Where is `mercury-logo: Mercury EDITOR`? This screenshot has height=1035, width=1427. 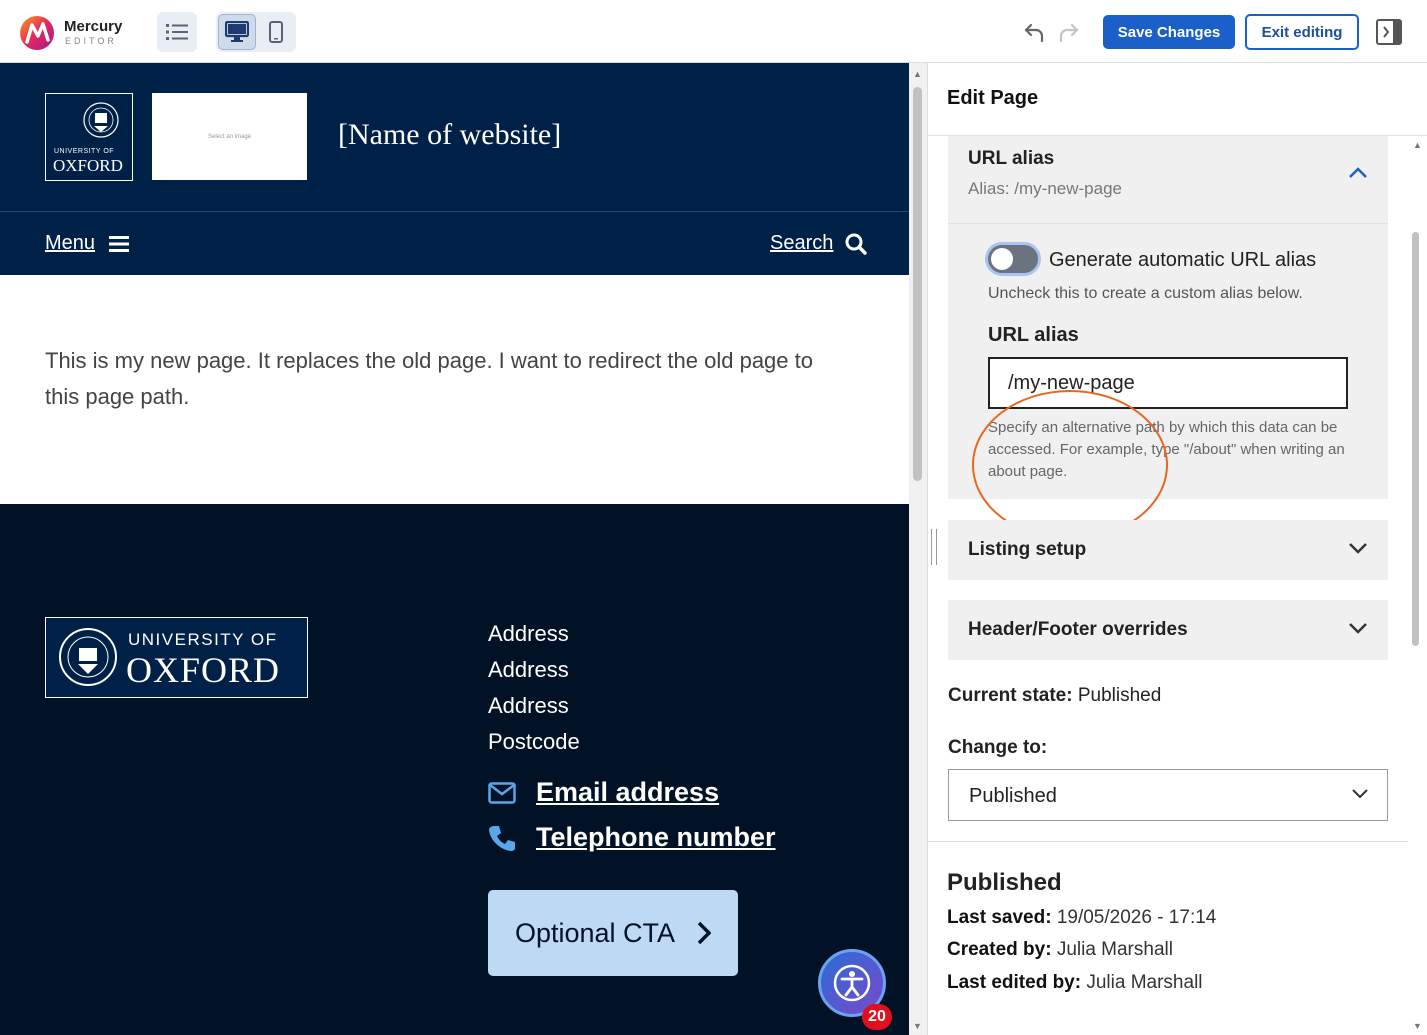 mercury-logo: Mercury EDITOR is located at coordinates (73, 32).